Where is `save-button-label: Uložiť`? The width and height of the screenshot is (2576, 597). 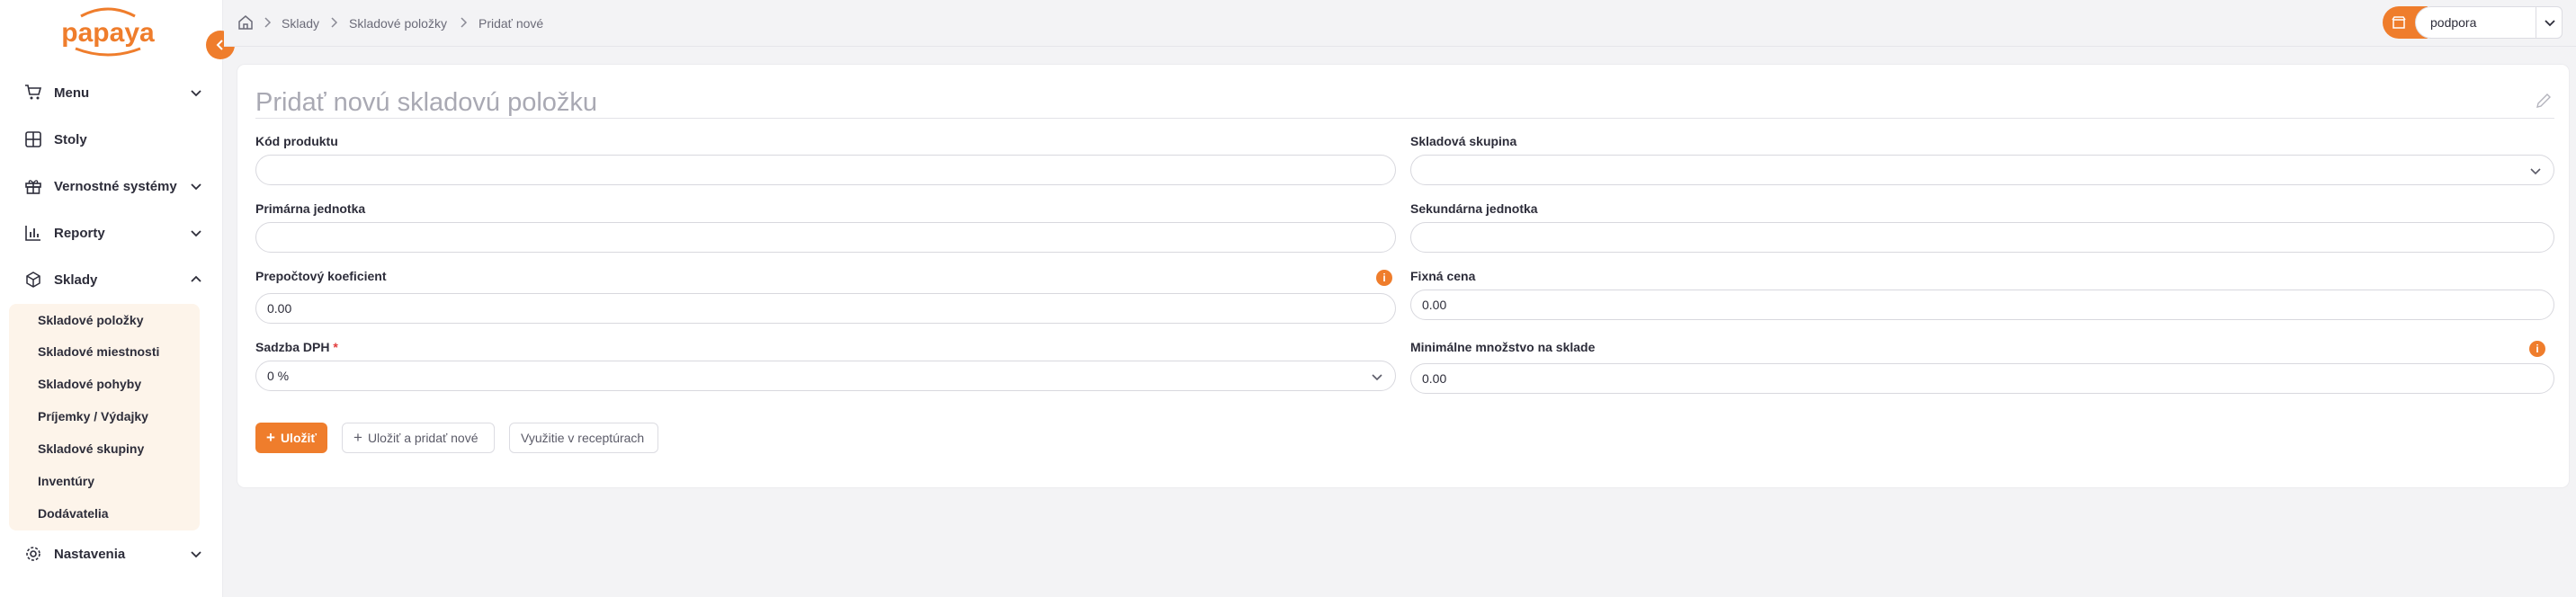 save-button-label: Uložiť is located at coordinates (299, 438).